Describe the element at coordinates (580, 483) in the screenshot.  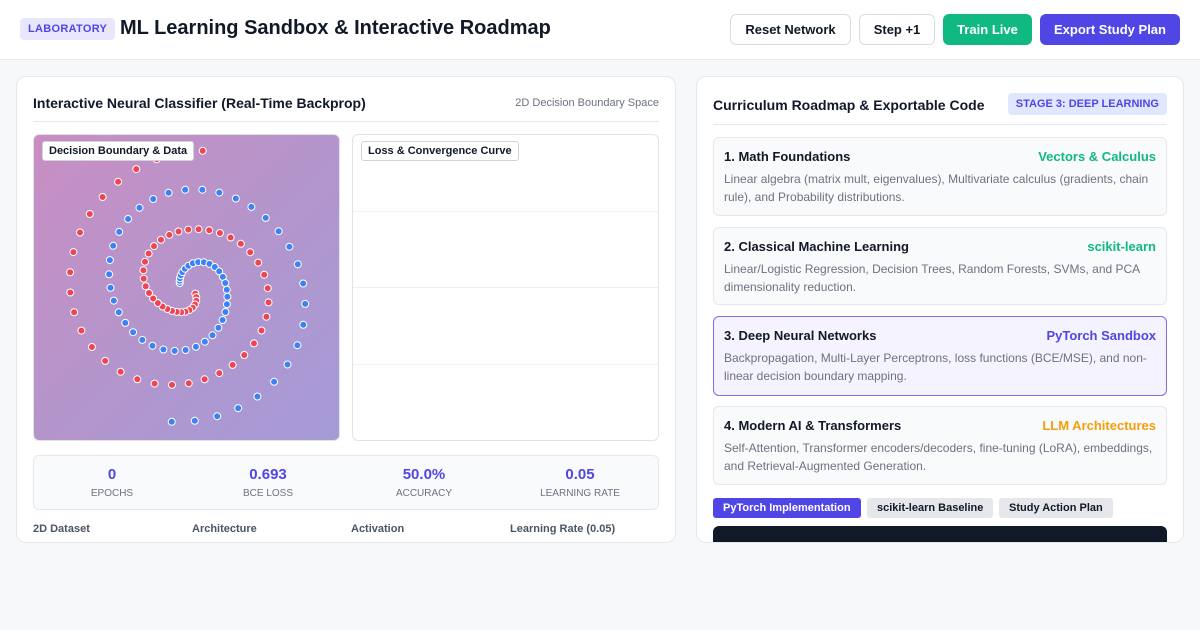
I see `stat-learning-rate: 0.05 LEARNING RATE` at that location.